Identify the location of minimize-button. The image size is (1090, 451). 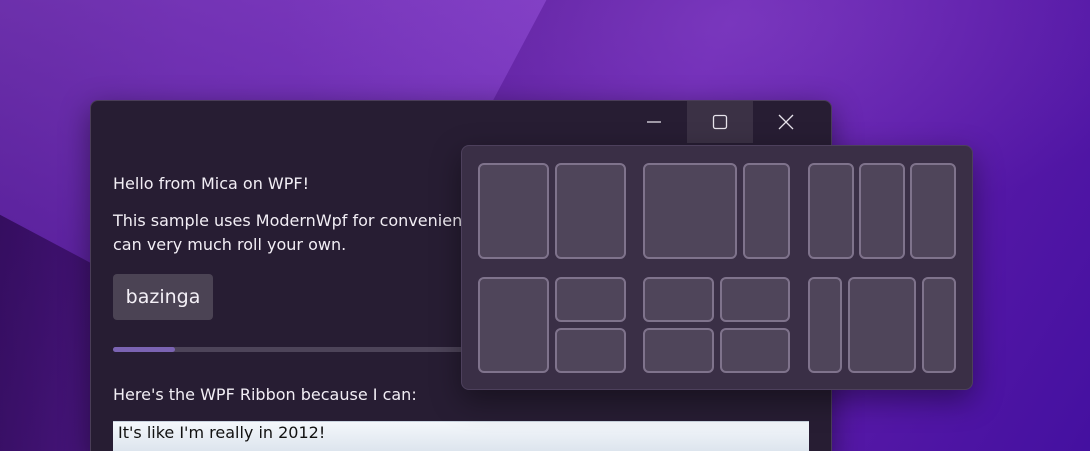
(654, 122).